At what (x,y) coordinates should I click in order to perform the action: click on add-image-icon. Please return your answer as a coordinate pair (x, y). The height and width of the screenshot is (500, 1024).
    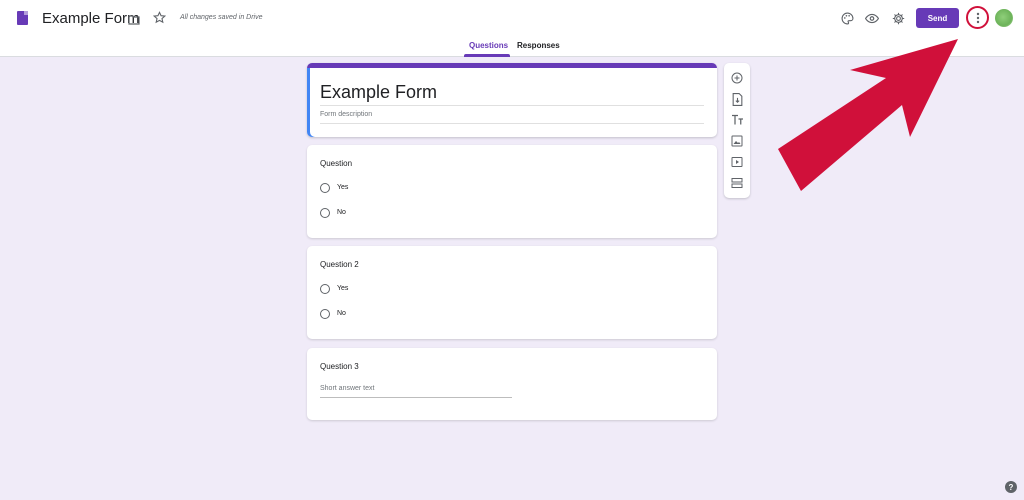
    Looking at the image, I should click on (737, 141).